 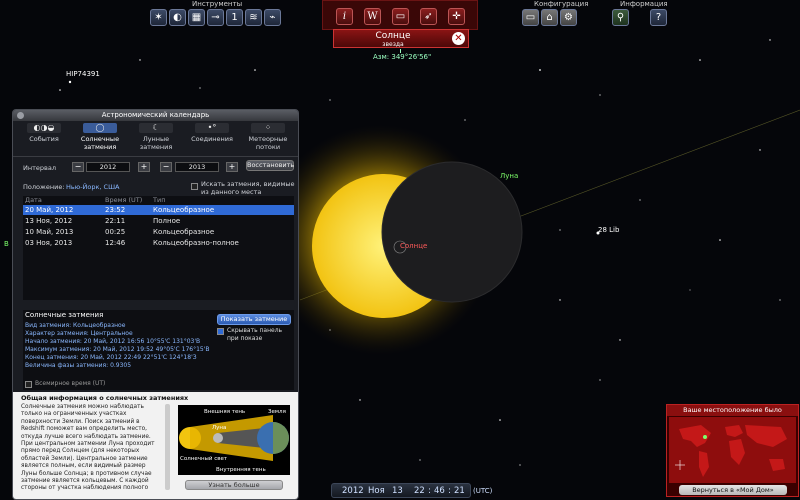 I want to click on panel-close-icon, so click(x=20, y=115).